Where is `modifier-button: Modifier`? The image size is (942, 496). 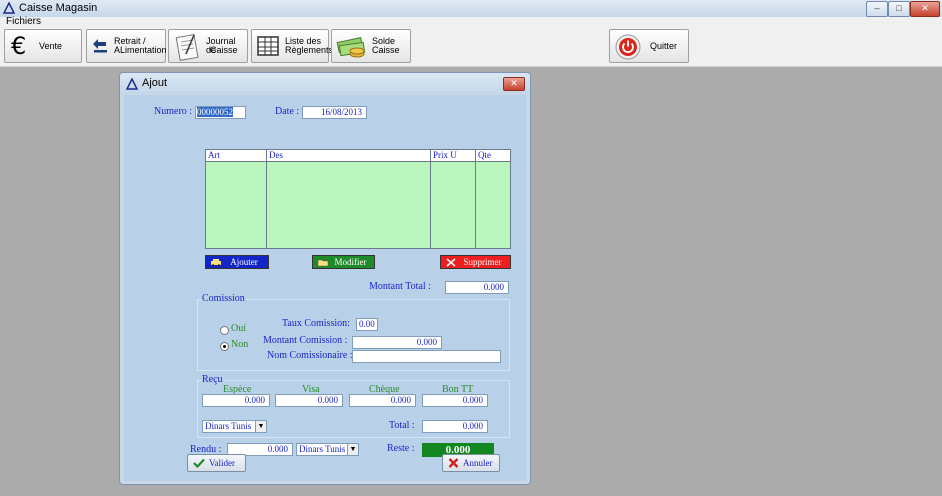 modifier-button: Modifier is located at coordinates (343, 262).